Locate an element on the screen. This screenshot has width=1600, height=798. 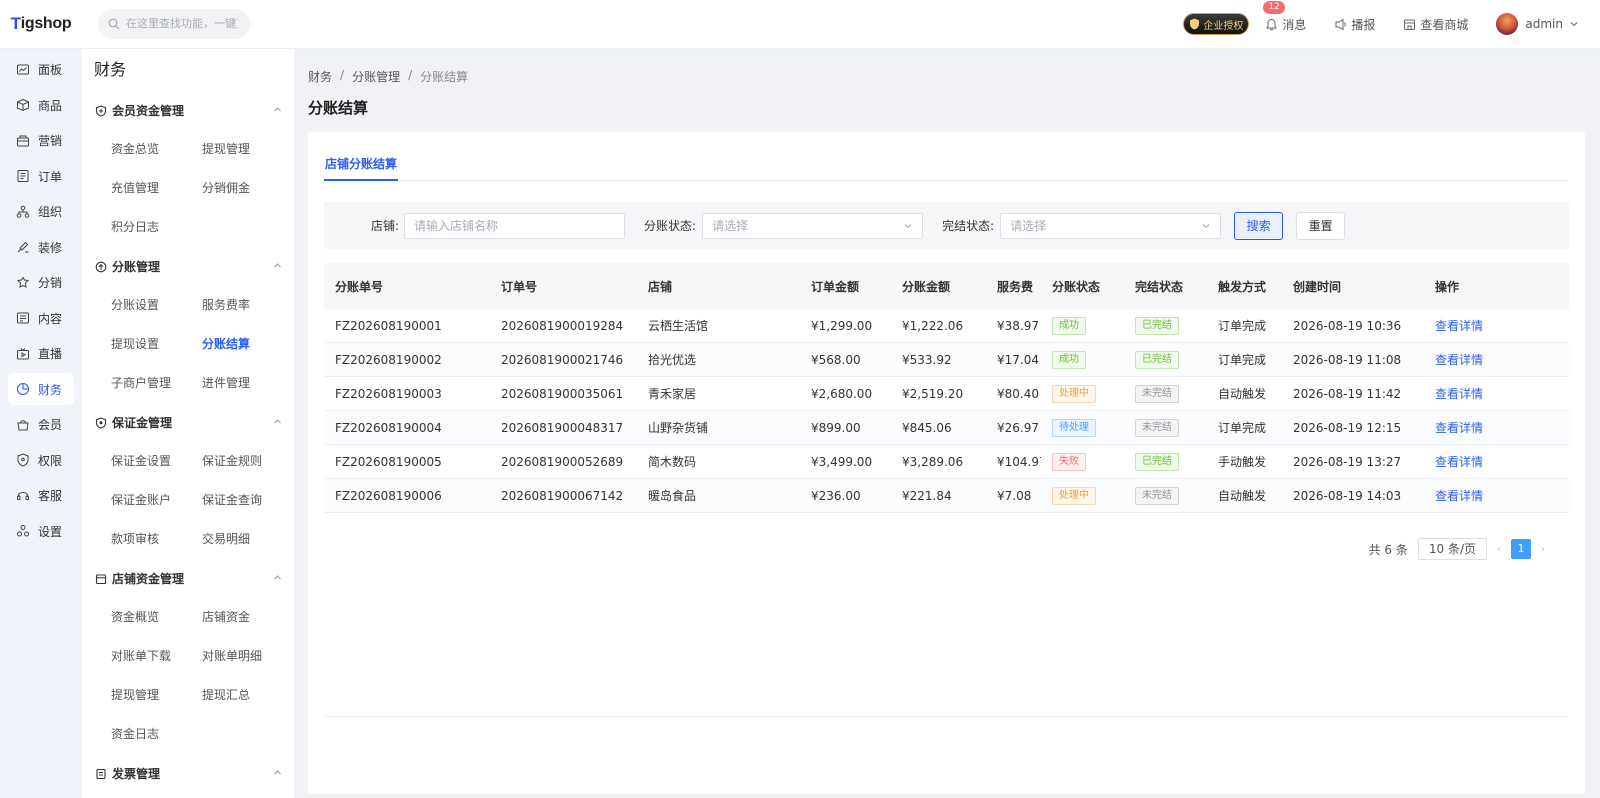
subnav-item: 分账设置 is located at coordinates (156, 305).